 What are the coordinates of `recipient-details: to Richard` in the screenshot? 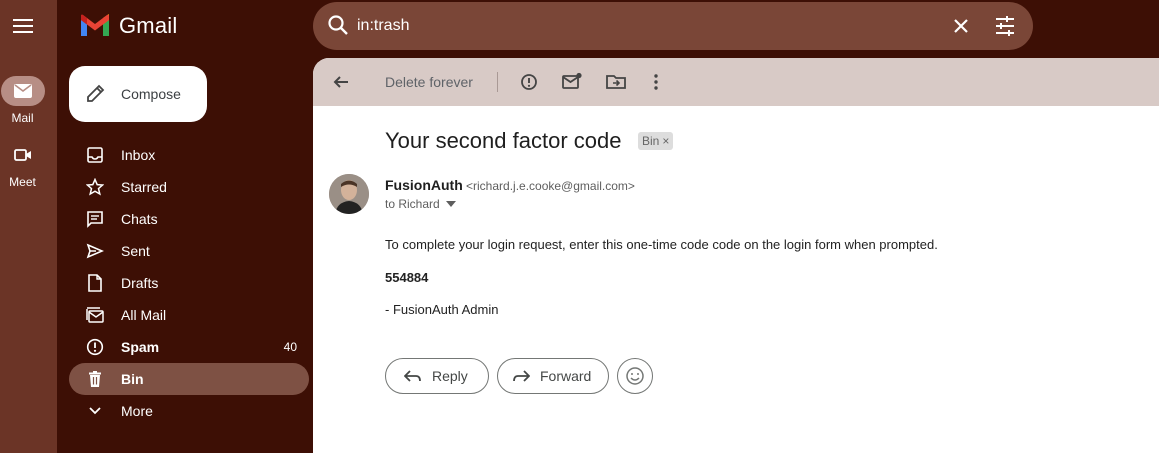 It's located at (420, 204).